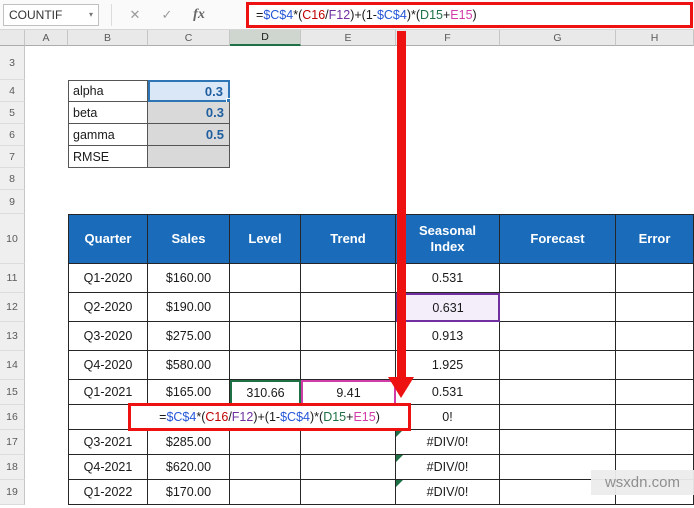 The width and height of the screenshot is (694, 508). What do you see at coordinates (12, 135) in the screenshot?
I see `row-header-6: 6` at bounding box center [12, 135].